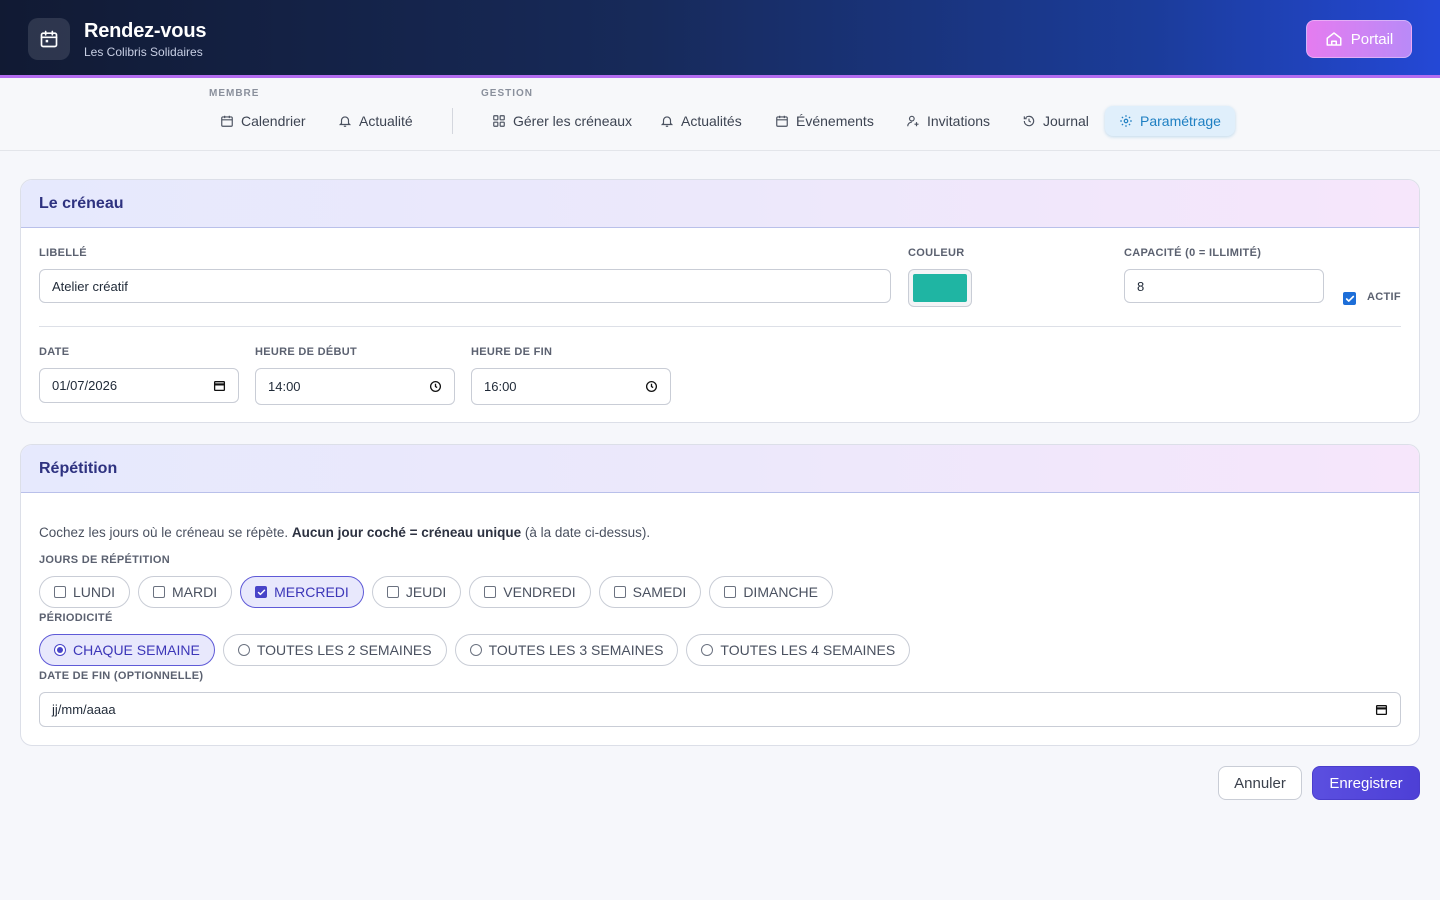 The image size is (1440, 900). I want to click on grid-icon, so click(499, 121).